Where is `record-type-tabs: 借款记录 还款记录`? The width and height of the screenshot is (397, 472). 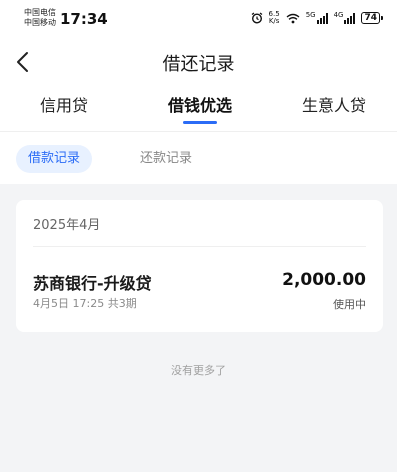 record-type-tabs: 借款记录 还款记录 is located at coordinates (198, 158).